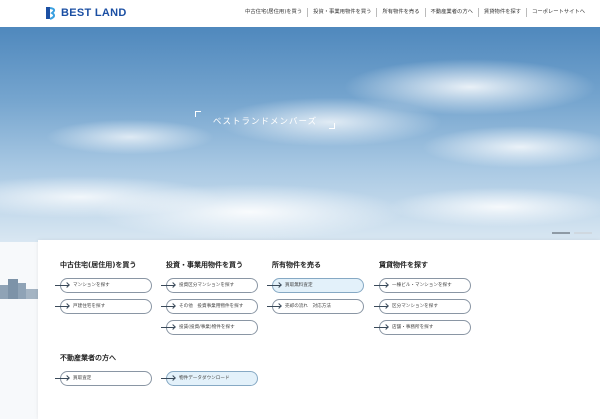 The height and width of the screenshot is (419, 600). What do you see at coordinates (332, 126) in the screenshot?
I see `bracket-bottom-right` at bounding box center [332, 126].